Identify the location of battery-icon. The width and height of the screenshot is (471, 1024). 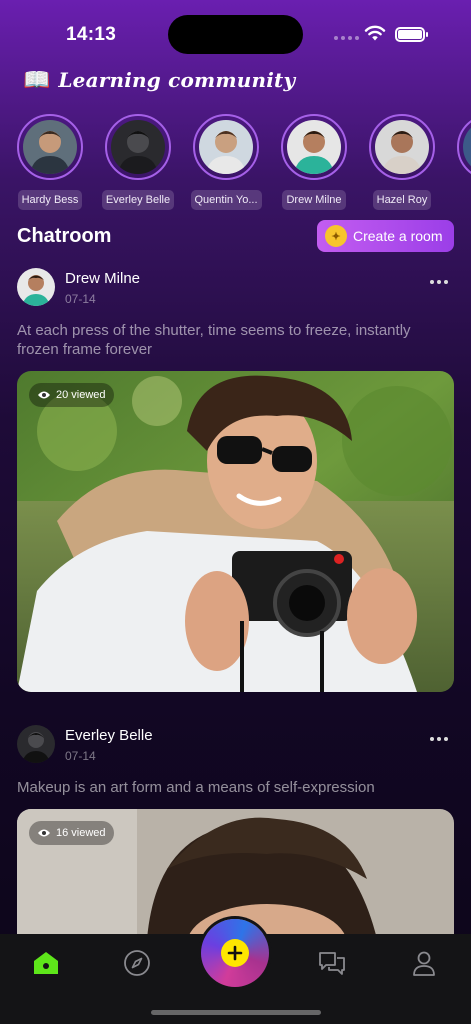
(411, 34).